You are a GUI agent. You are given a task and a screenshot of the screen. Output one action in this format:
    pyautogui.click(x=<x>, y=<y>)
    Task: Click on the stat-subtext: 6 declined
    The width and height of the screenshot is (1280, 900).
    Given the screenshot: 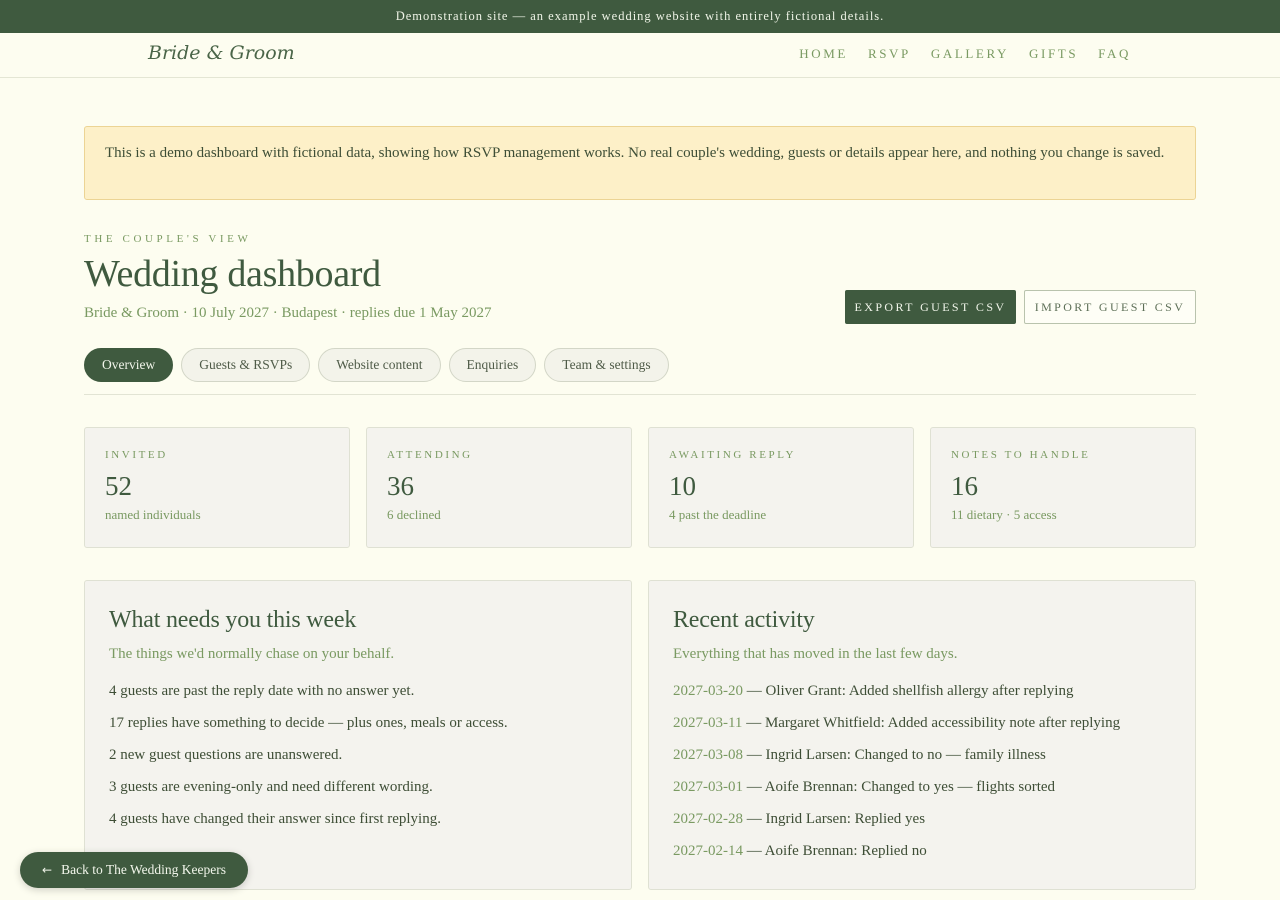 What is the action you would take?
    pyautogui.click(x=414, y=514)
    